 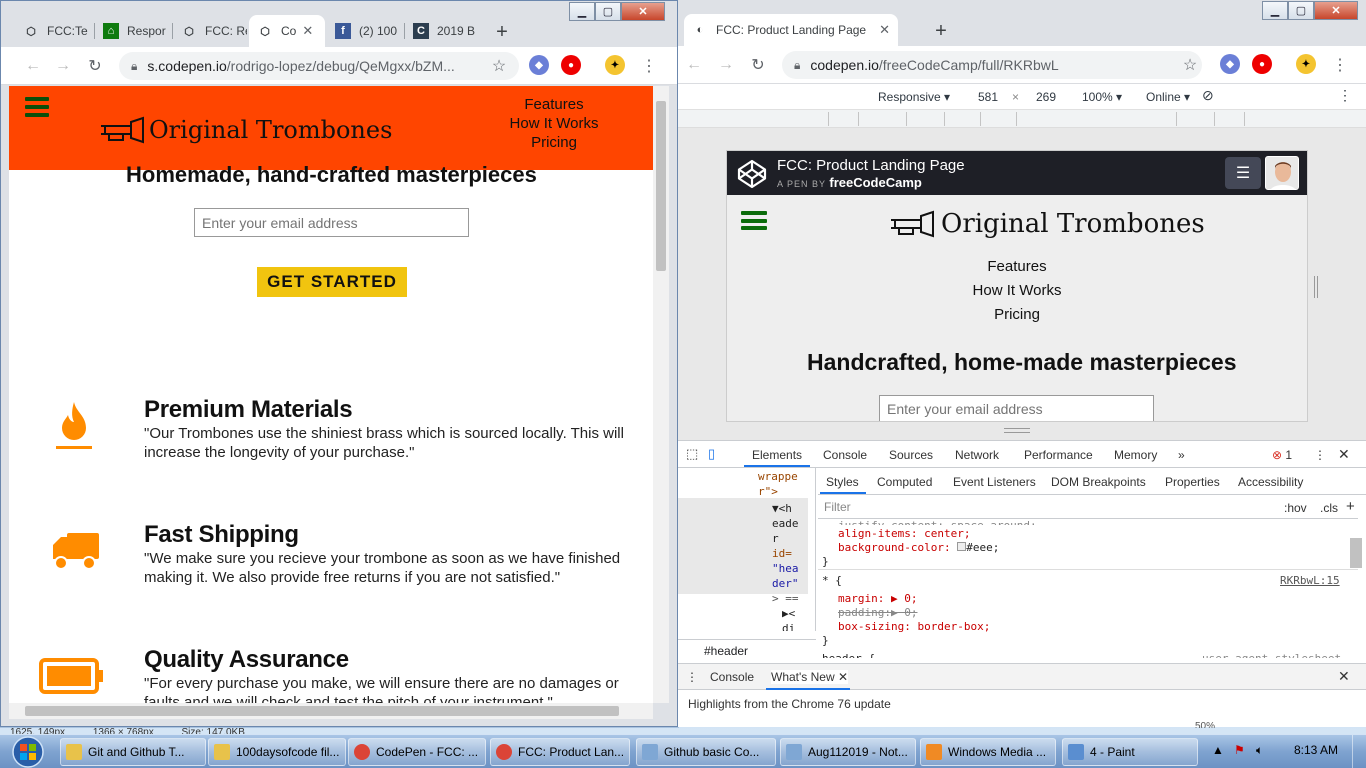 I want to click on action-center-icon: ⚑, so click(x=1239, y=750).